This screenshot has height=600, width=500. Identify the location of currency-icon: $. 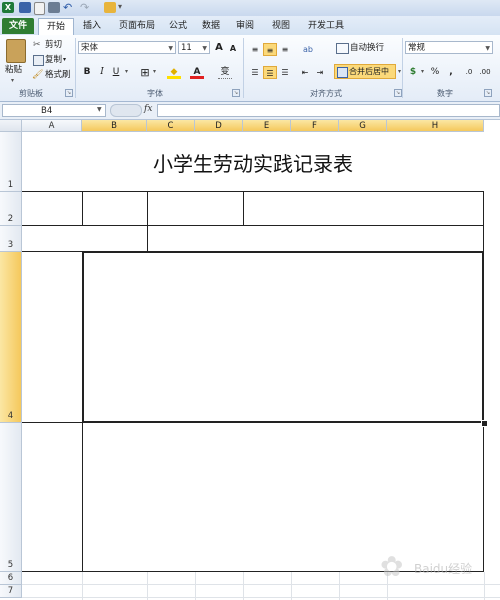
(413, 72).